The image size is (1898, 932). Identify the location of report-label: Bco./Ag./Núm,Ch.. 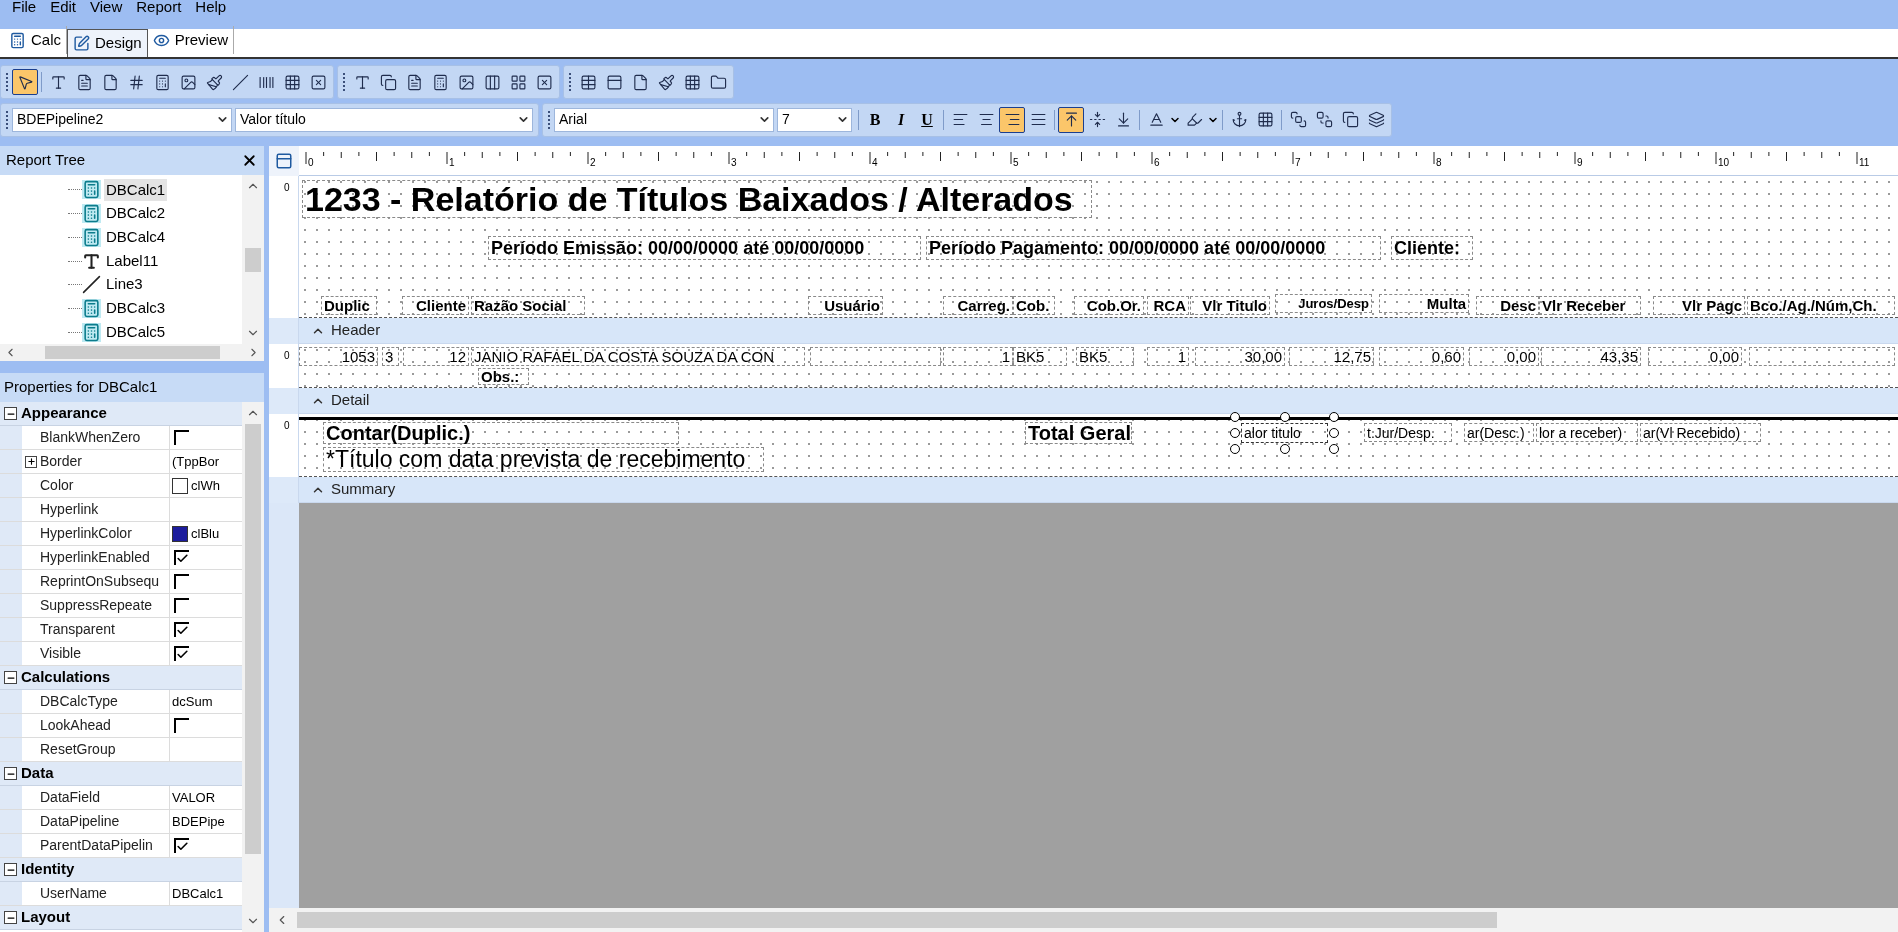
(1821, 305).